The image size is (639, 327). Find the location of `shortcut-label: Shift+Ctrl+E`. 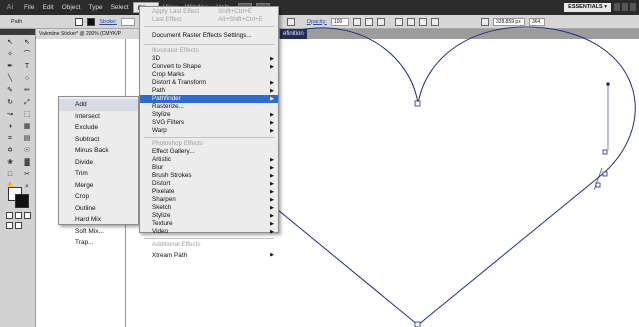

shortcut-label: Shift+Ctrl+E is located at coordinates (235, 11).